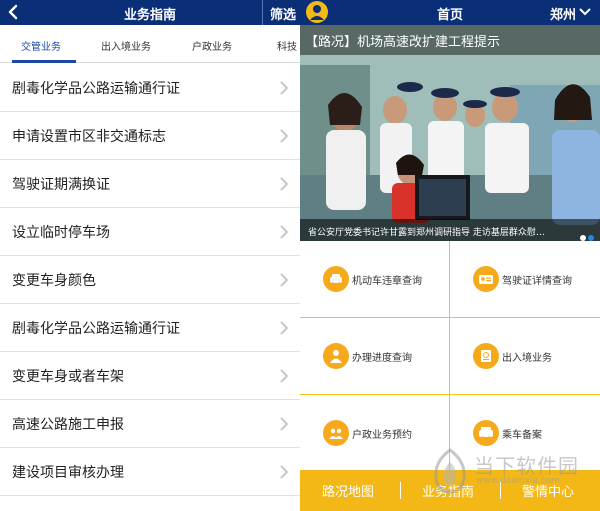  Describe the element at coordinates (126, 45) in the screenshot. I see `tab-entry-exit: 出入境业务` at that location.